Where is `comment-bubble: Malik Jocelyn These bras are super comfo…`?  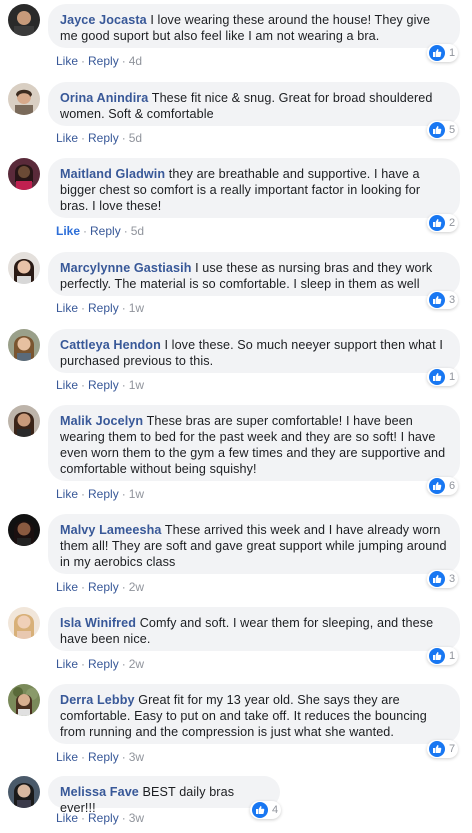 comment-bubble: Malik Jocelyn These bras are super comfo… is located at coordinates (254, 443).